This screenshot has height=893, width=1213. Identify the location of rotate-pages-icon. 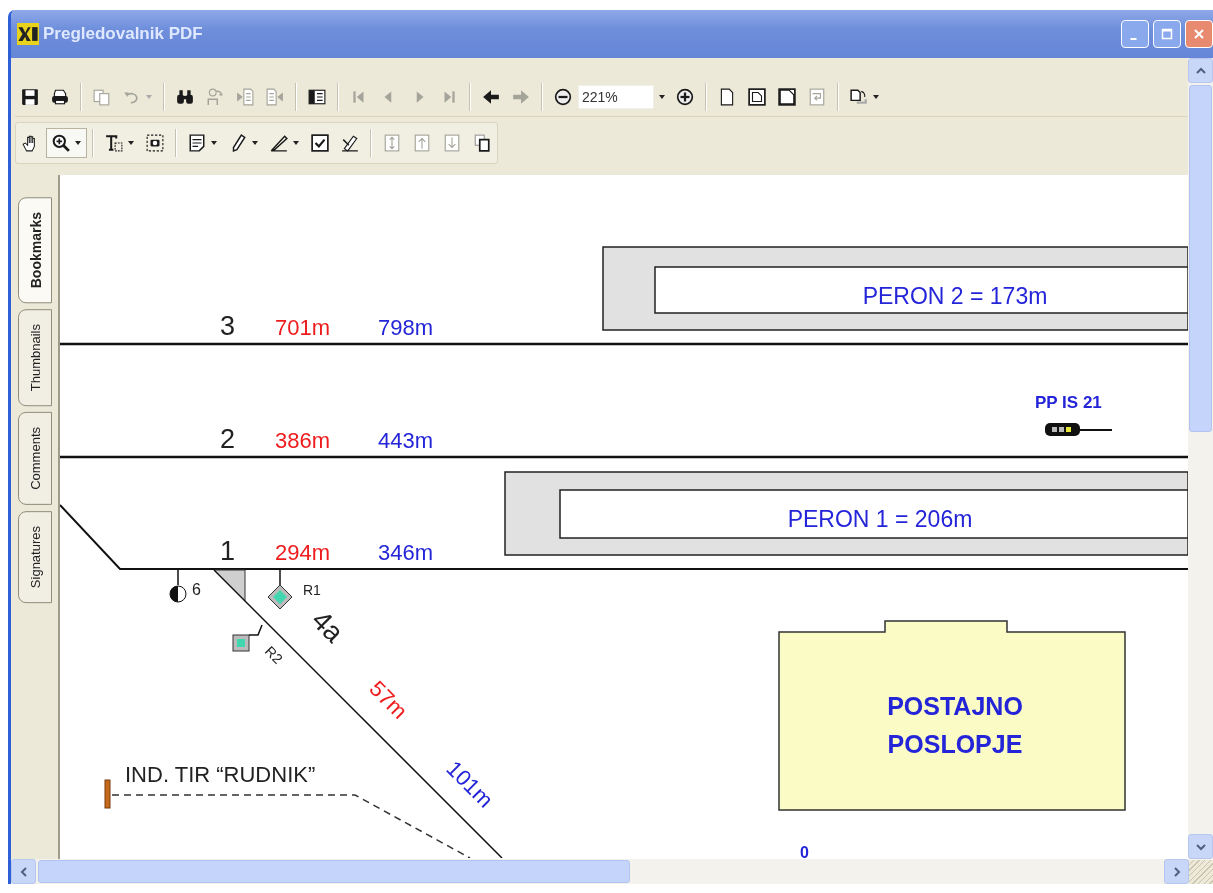
(859, 97).